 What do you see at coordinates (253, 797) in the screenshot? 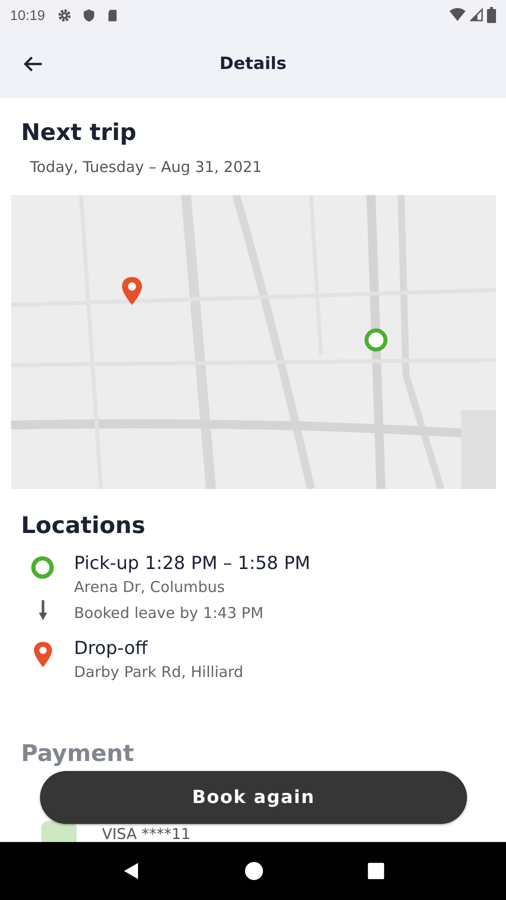
I see `book-again-button: Book again` at bounding box center [253, 797].